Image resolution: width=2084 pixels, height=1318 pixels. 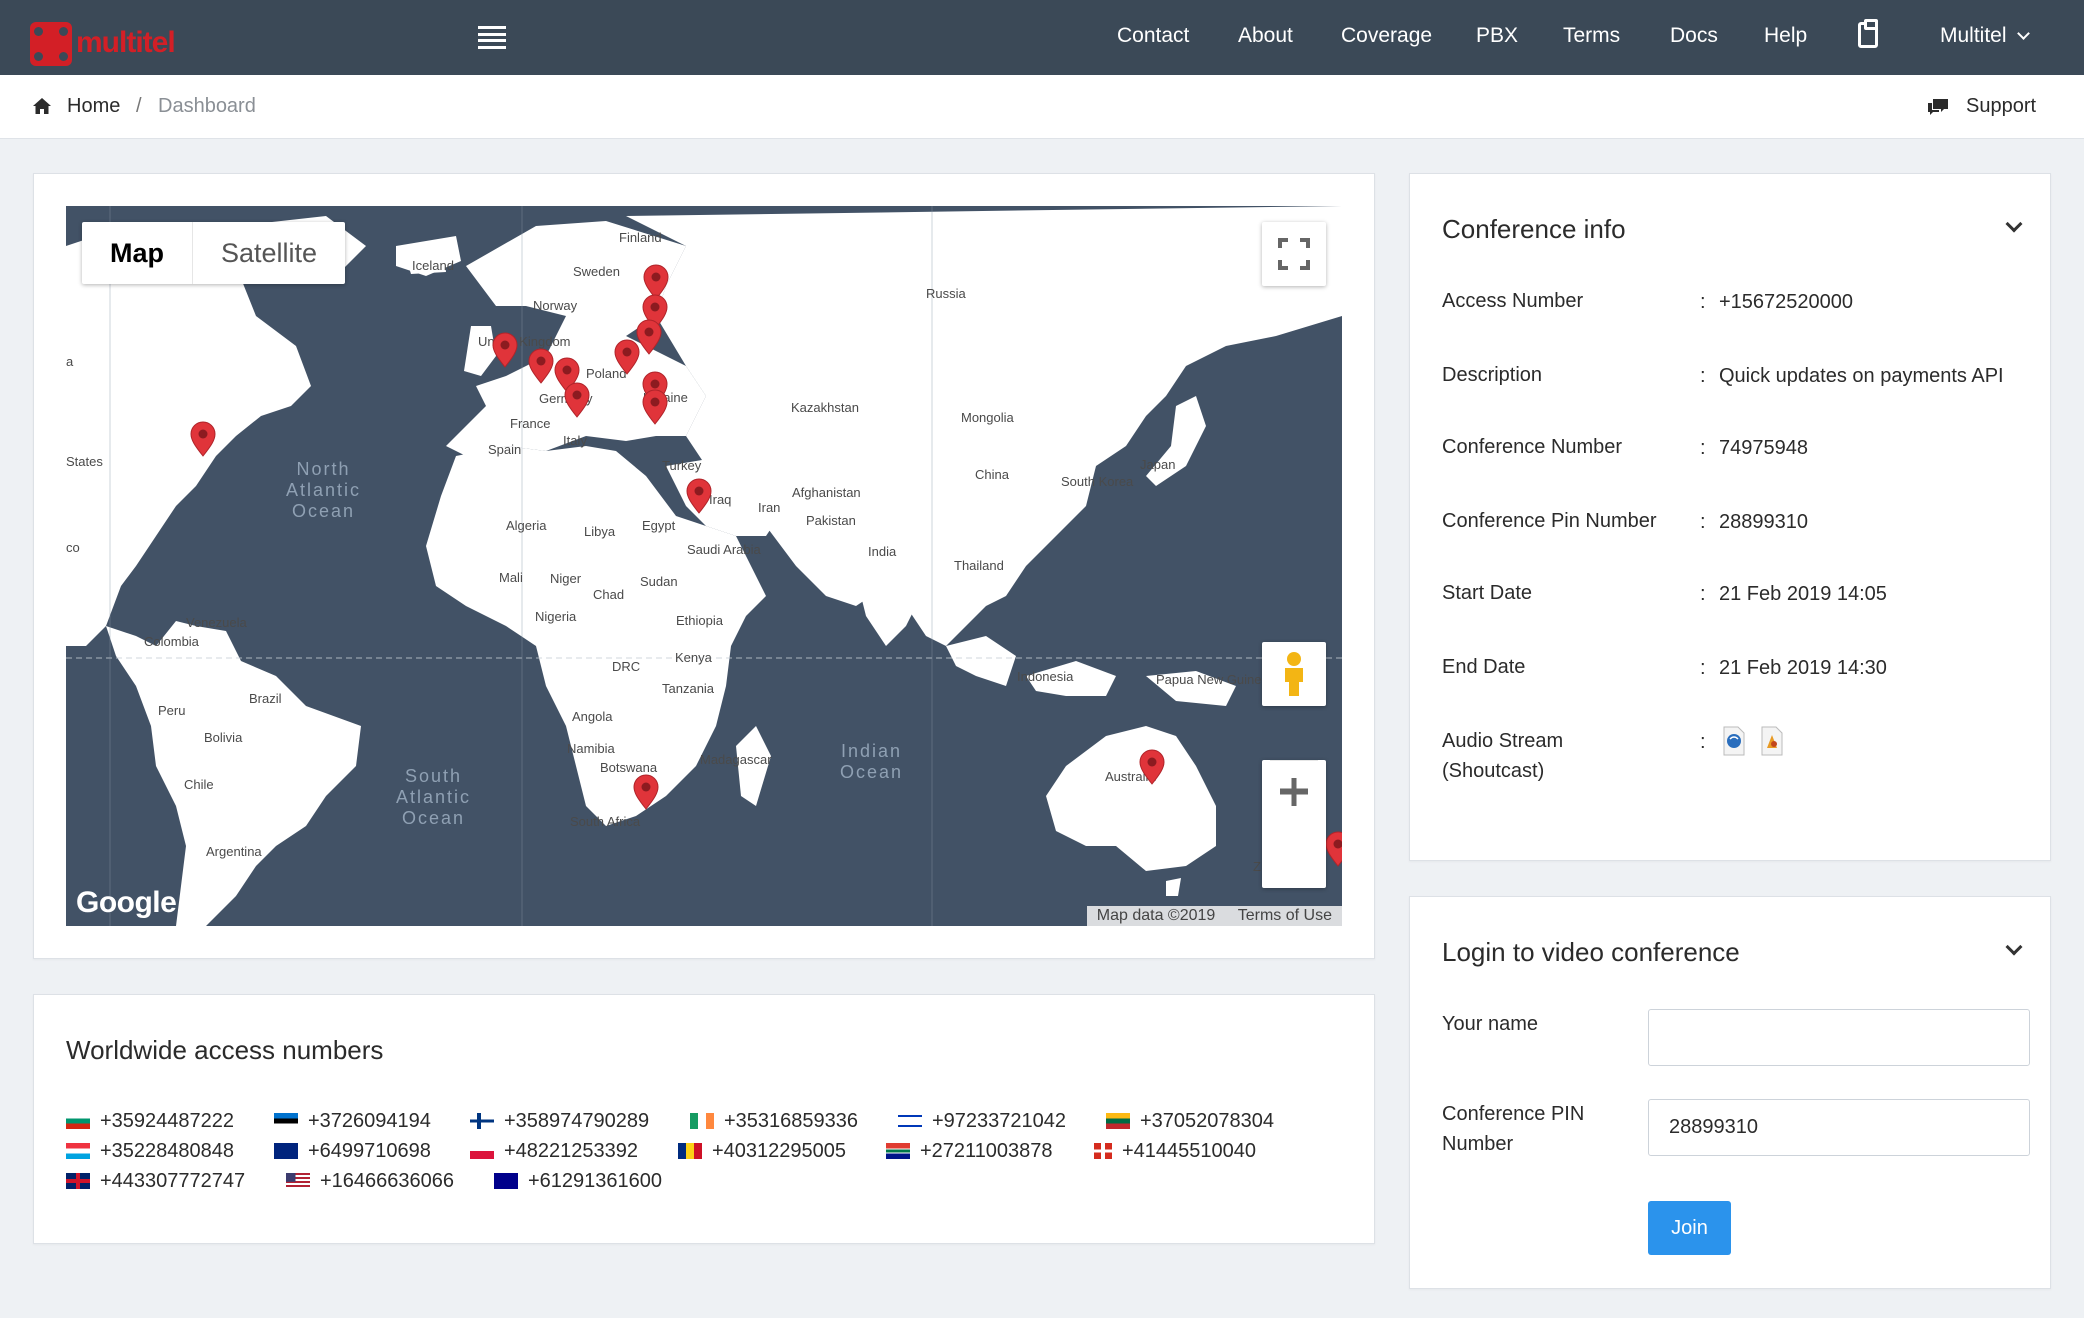 I want to click on multitel-logo: multitel, so click(x=110, y=44).